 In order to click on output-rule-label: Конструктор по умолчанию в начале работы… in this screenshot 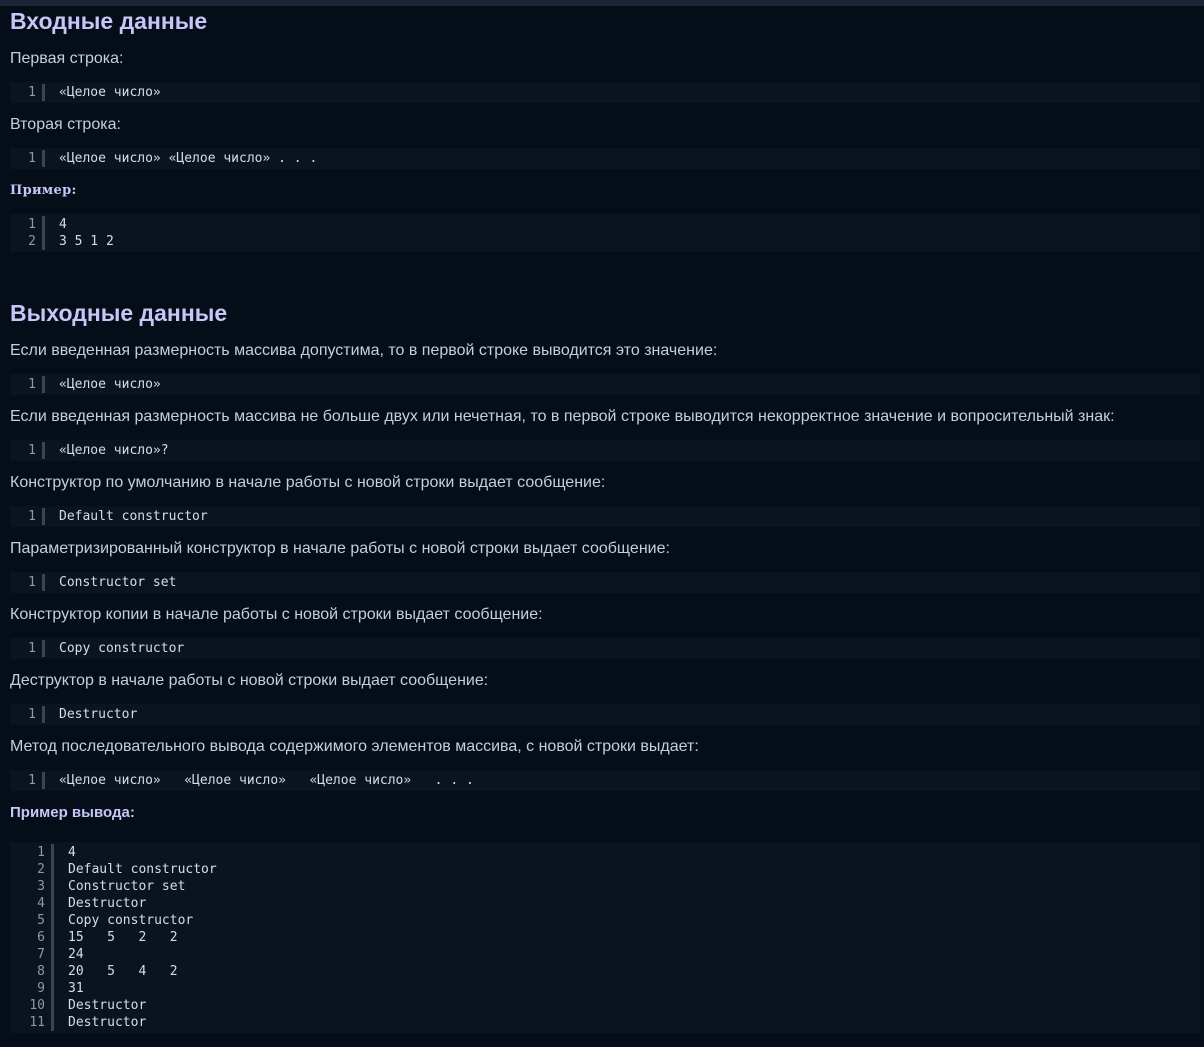, I will do `click(308, 482)`.